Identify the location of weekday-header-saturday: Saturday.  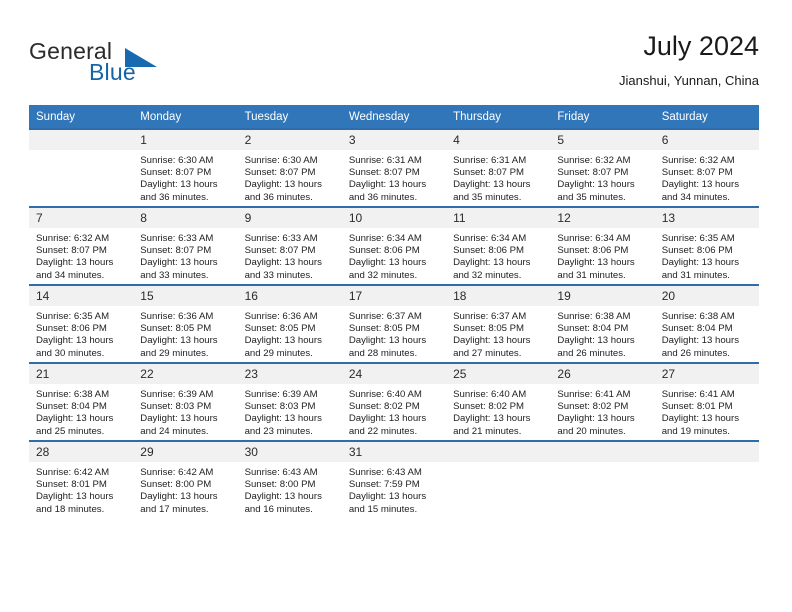
(706, 117).